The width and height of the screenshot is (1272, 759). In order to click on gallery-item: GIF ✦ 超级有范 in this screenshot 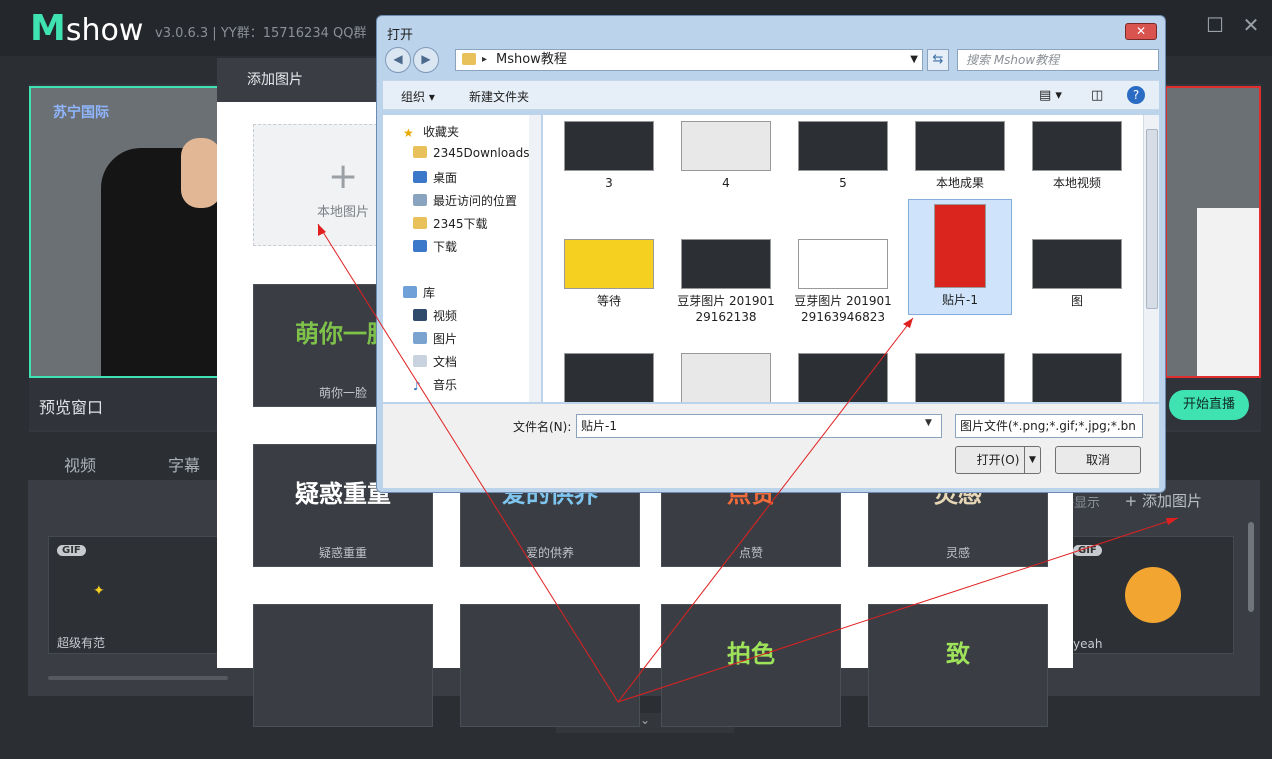, I will do `click(138, 595)`.